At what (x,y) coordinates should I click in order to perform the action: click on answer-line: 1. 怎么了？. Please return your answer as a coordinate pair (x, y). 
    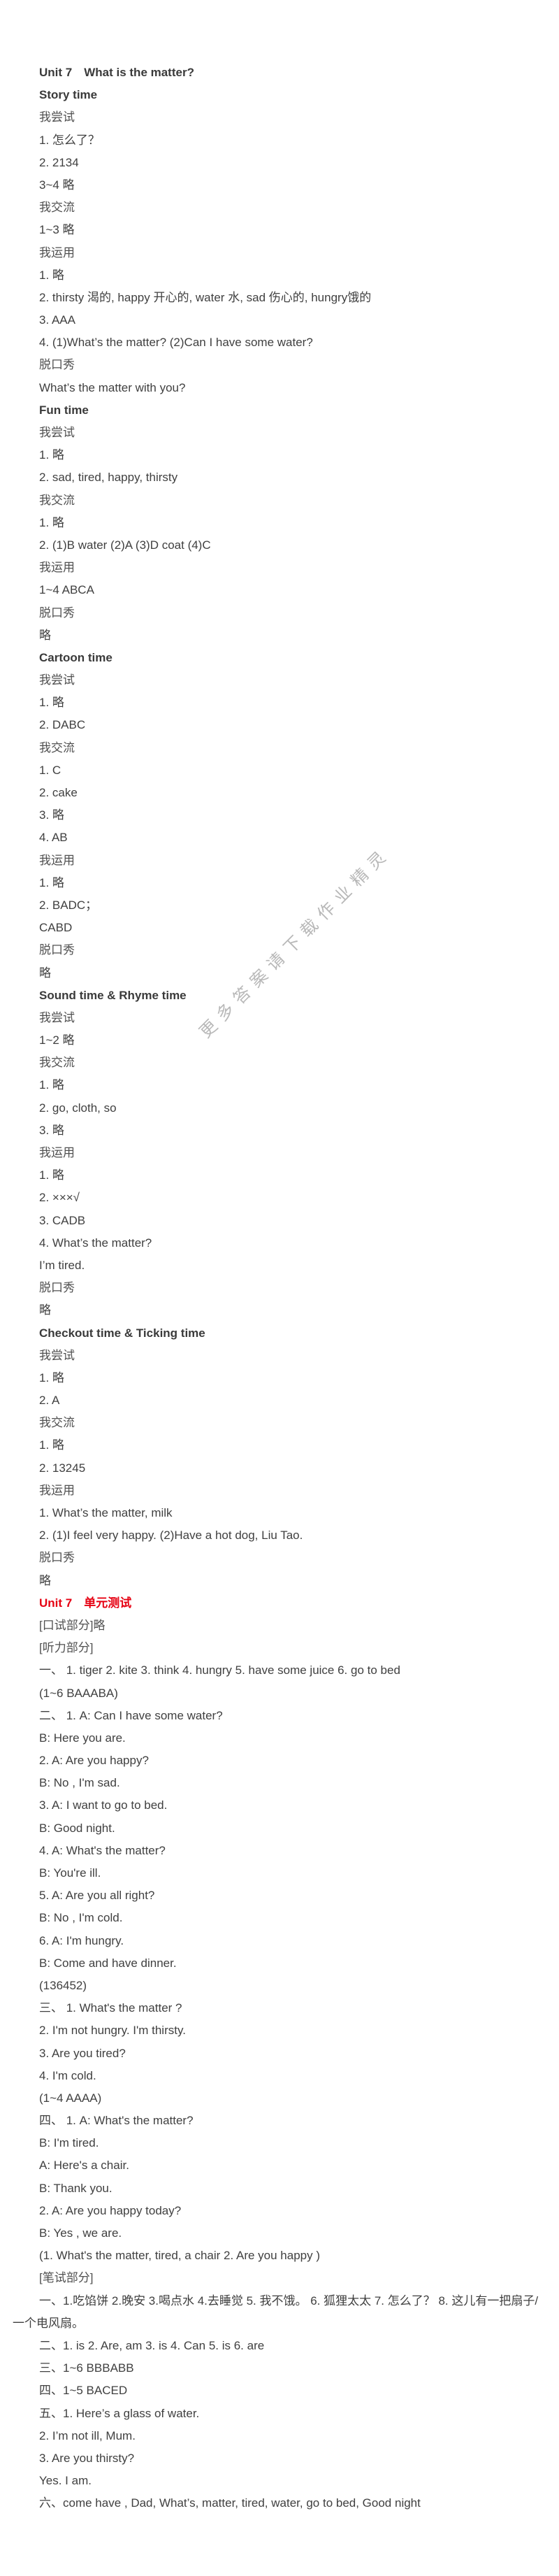
    Looking at the image, I should click on (69, 140).